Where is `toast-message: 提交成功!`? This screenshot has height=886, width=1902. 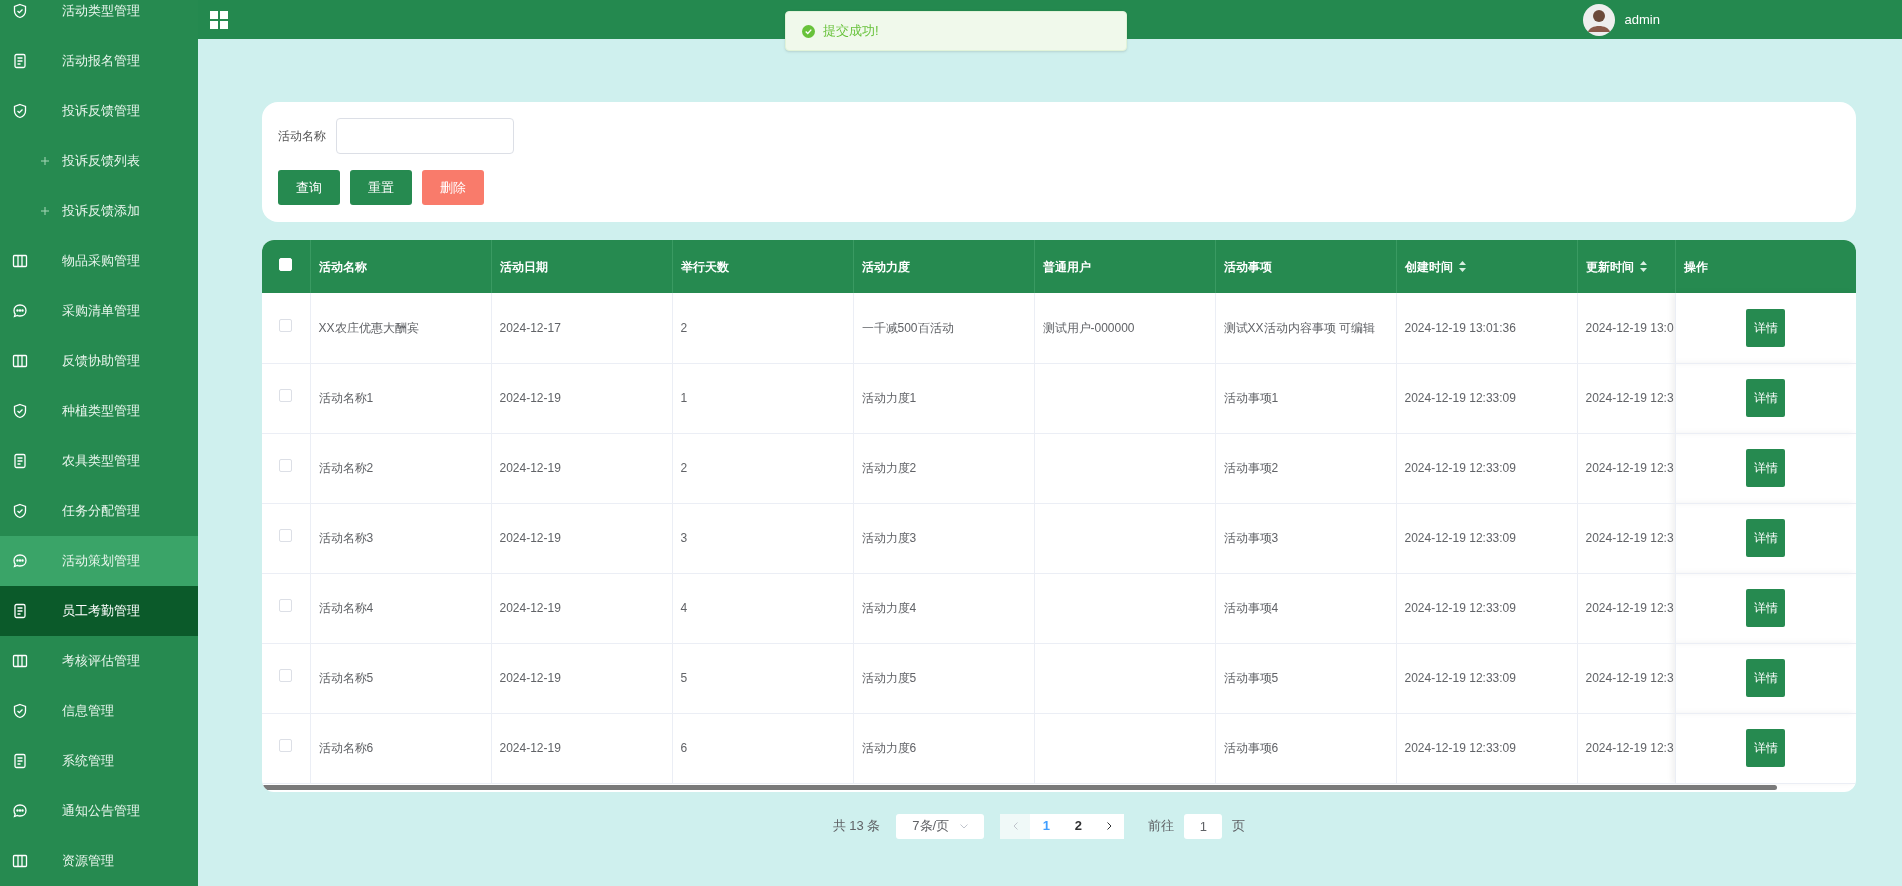
toast-message: 提交成功! is located at coordinates (851, 31).